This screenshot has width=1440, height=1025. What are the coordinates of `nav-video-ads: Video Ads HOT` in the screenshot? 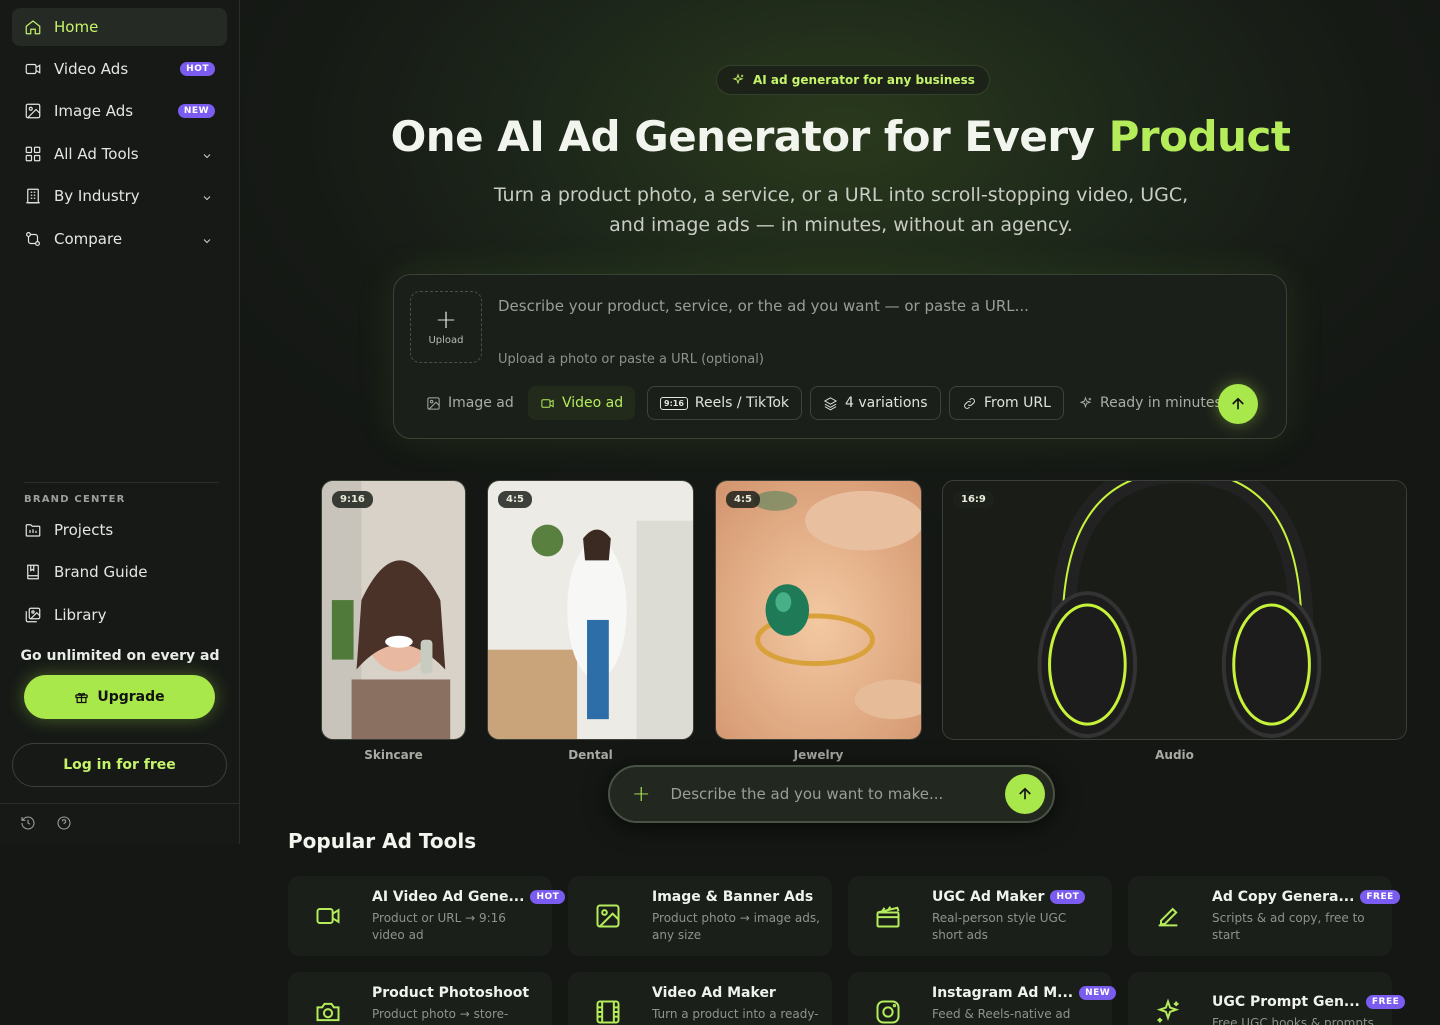 It's located at (119, 69).